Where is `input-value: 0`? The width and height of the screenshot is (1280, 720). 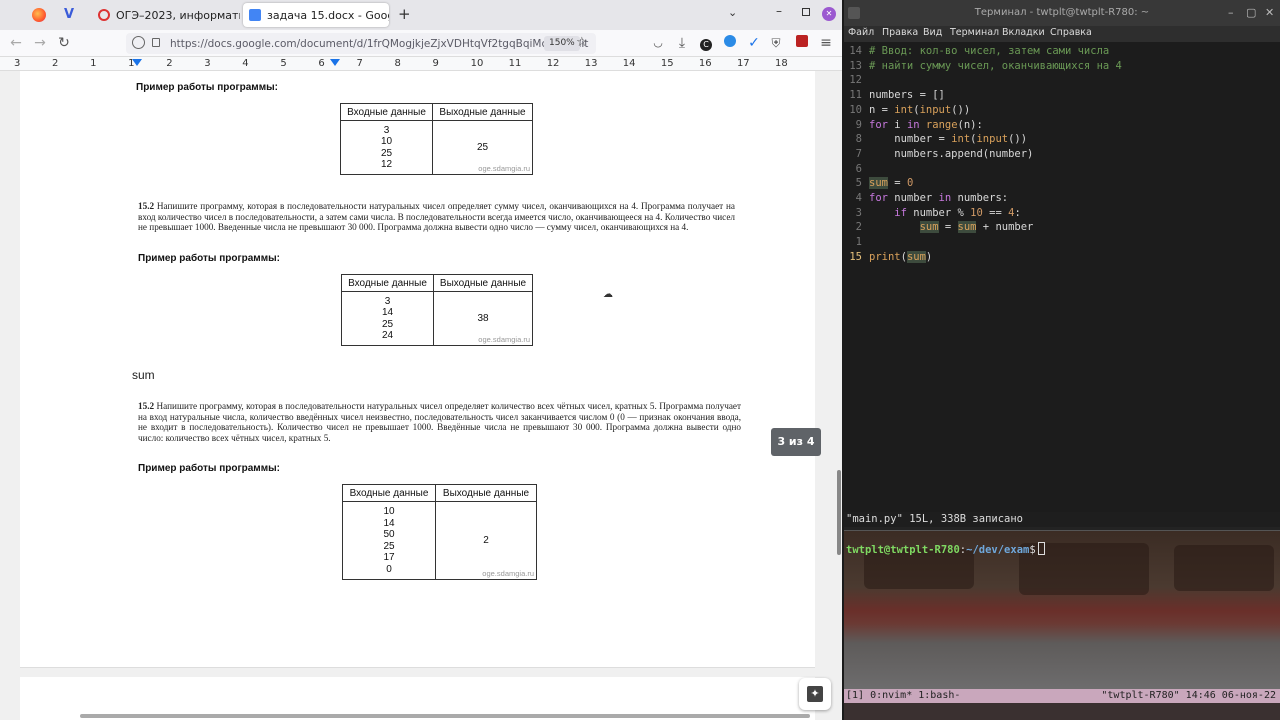
input-value: 0 is located at coordinates (389, 569).